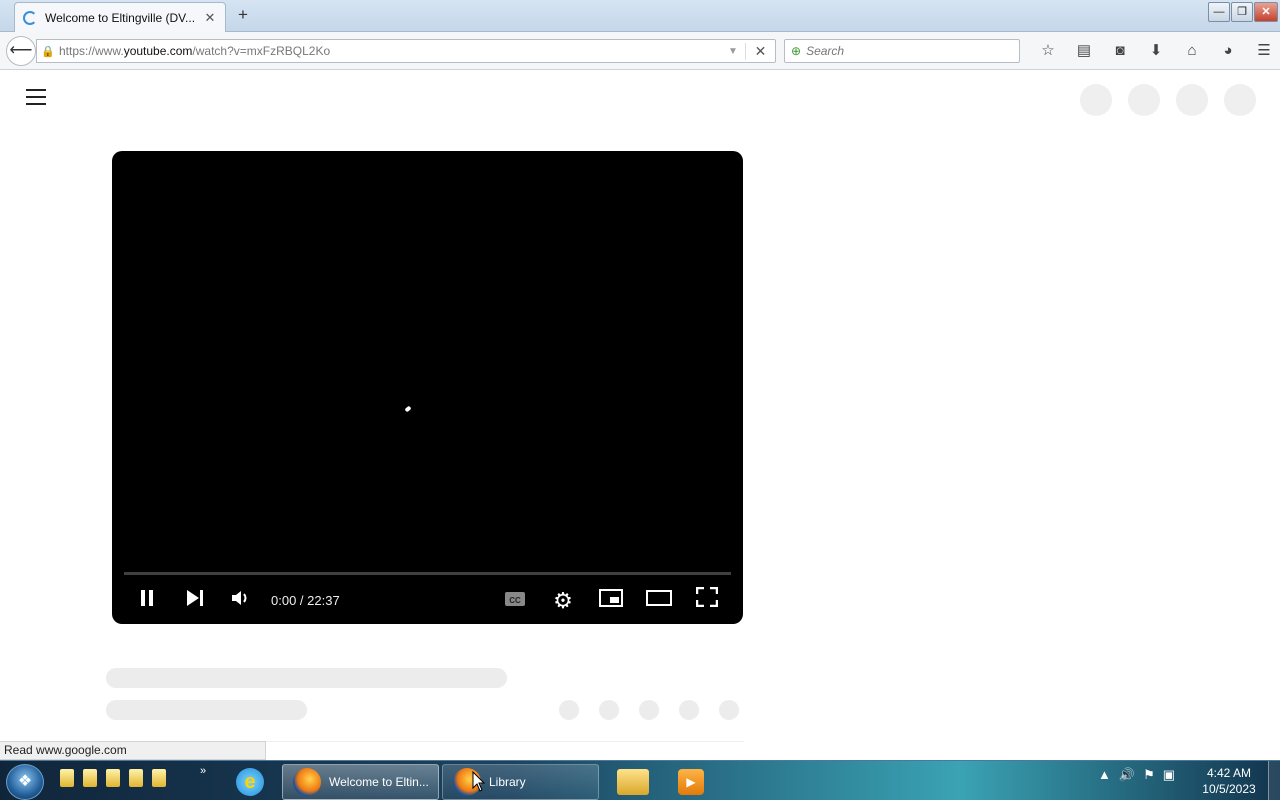  I want to click on pocket-icon: ◙, so click(1120, 51).